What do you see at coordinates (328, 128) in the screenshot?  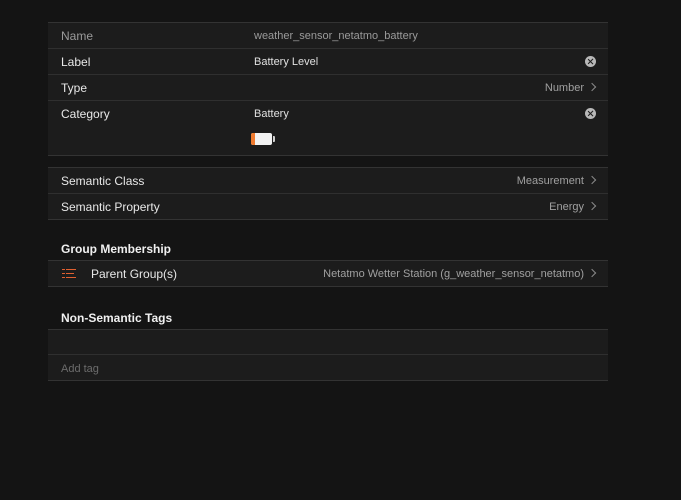 I see `category-row: Category Battery` at bounding box center [328, 128].